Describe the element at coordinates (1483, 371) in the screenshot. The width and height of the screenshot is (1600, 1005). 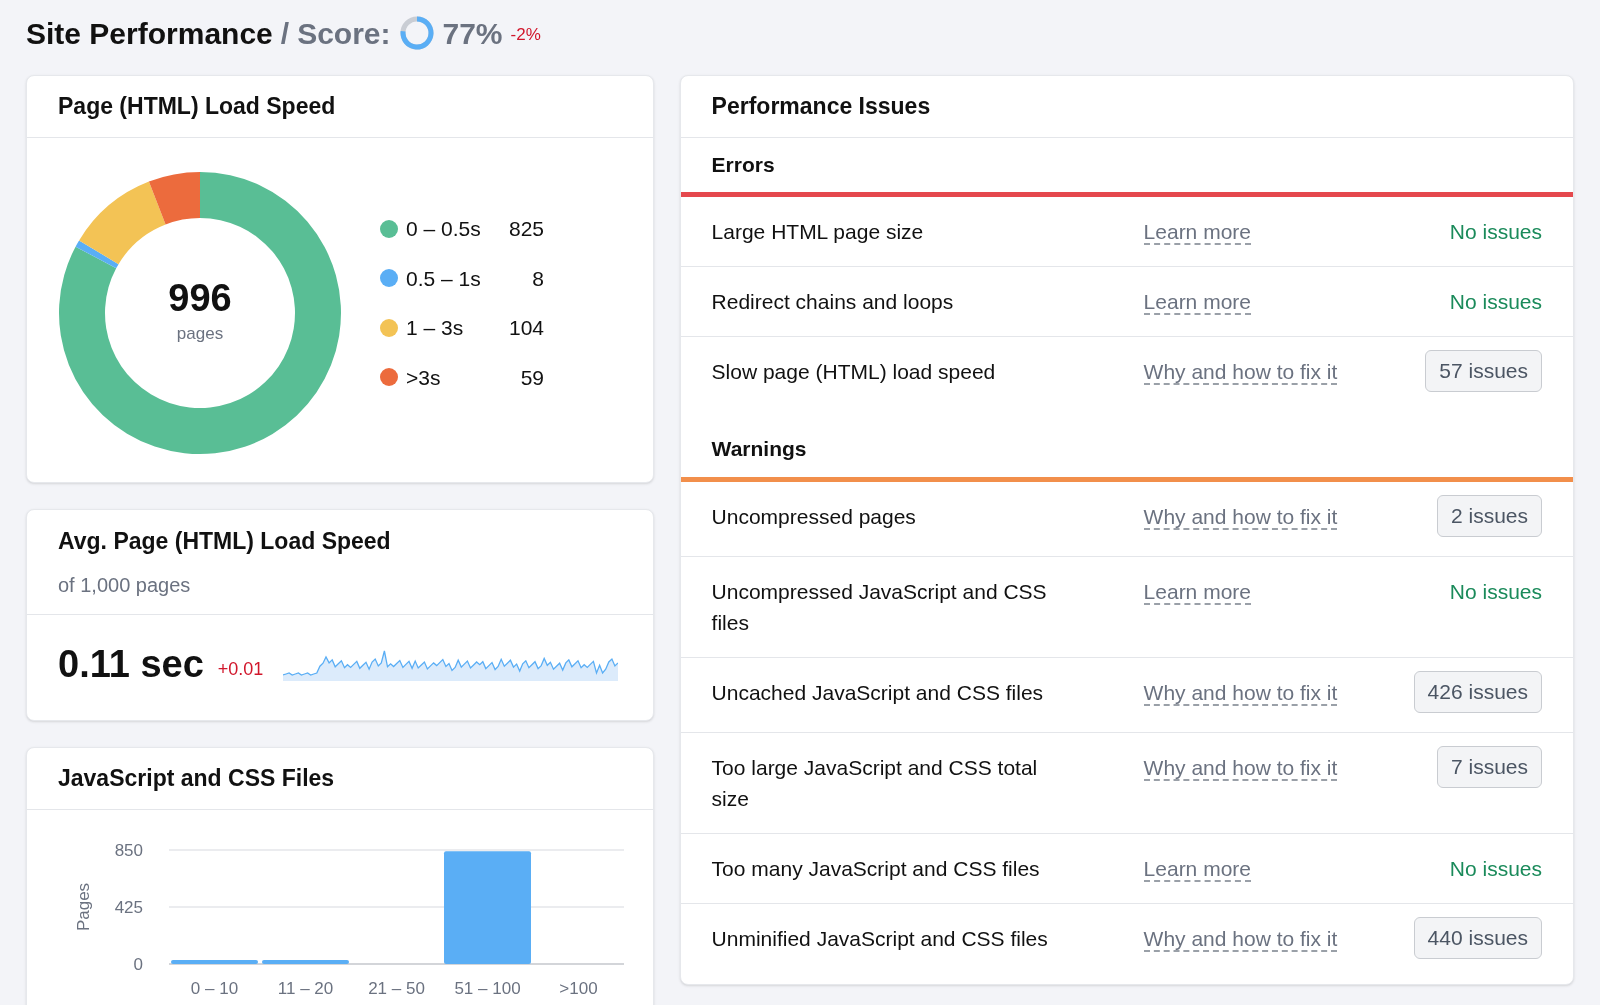
I see `issues-count-button: 57 issues` at that location.